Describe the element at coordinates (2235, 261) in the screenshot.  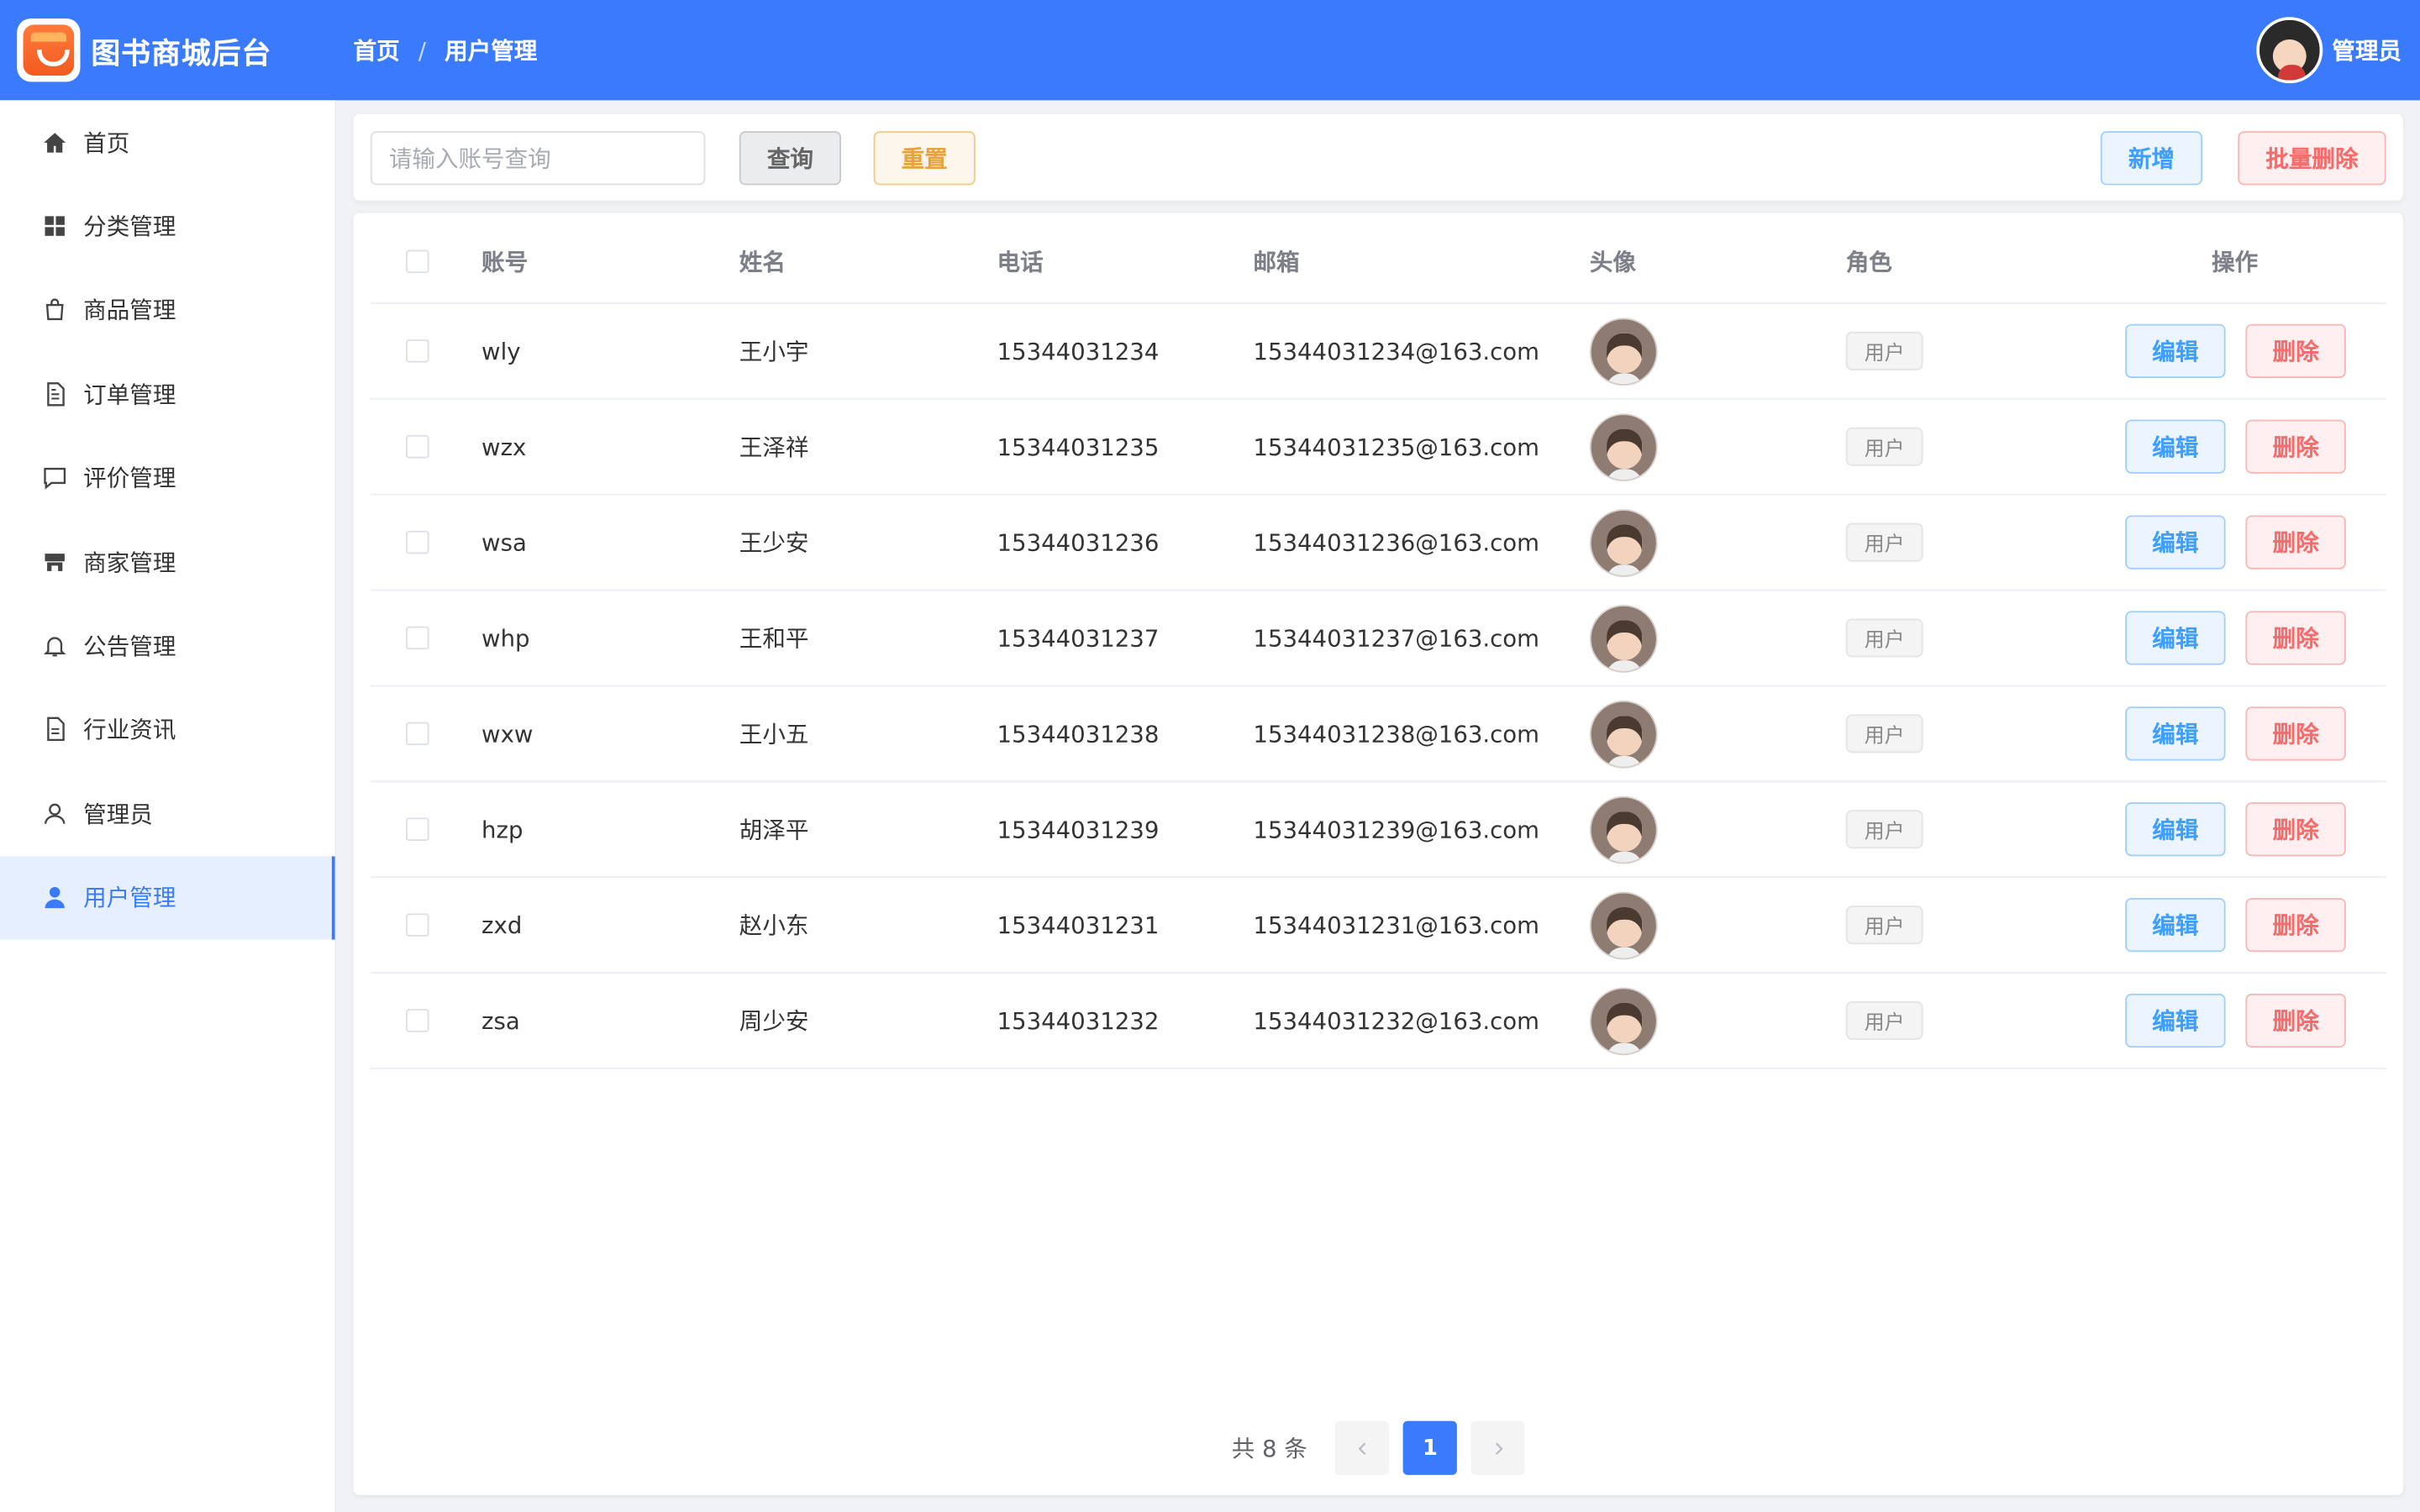
I see `column-header-actions: 操作` at that location.